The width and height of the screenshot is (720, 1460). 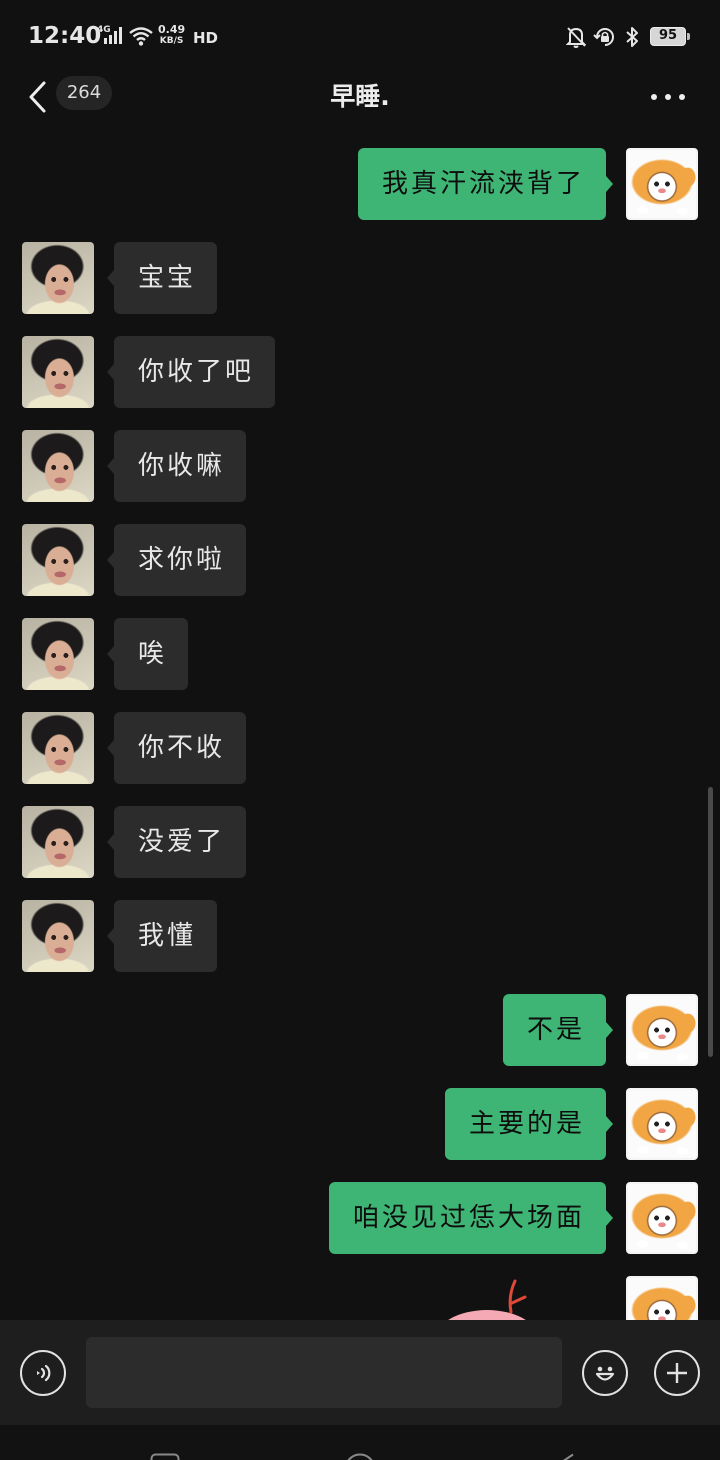 What do you see at coordinates (471, 1218) in the screenshot?
I see `message-bubble: 咱没见过恁大场面` at bounding box center [471, 1218].